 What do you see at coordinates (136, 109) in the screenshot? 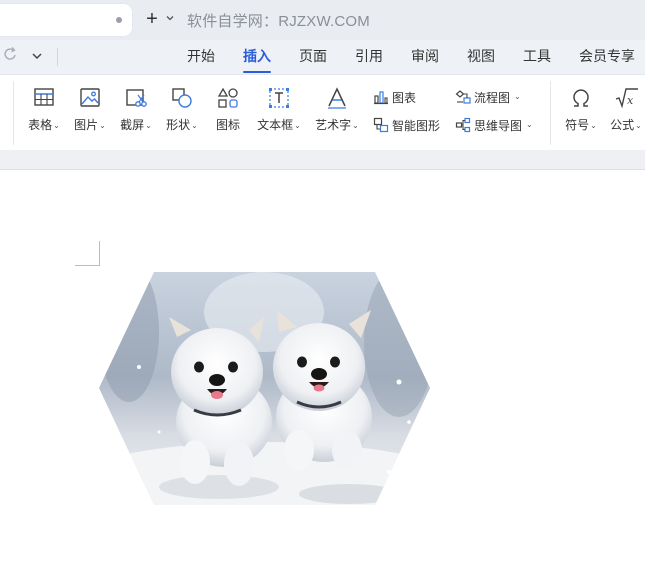
I see `screenshot-button: 截屏⌄` at bounding box center [136, 109].